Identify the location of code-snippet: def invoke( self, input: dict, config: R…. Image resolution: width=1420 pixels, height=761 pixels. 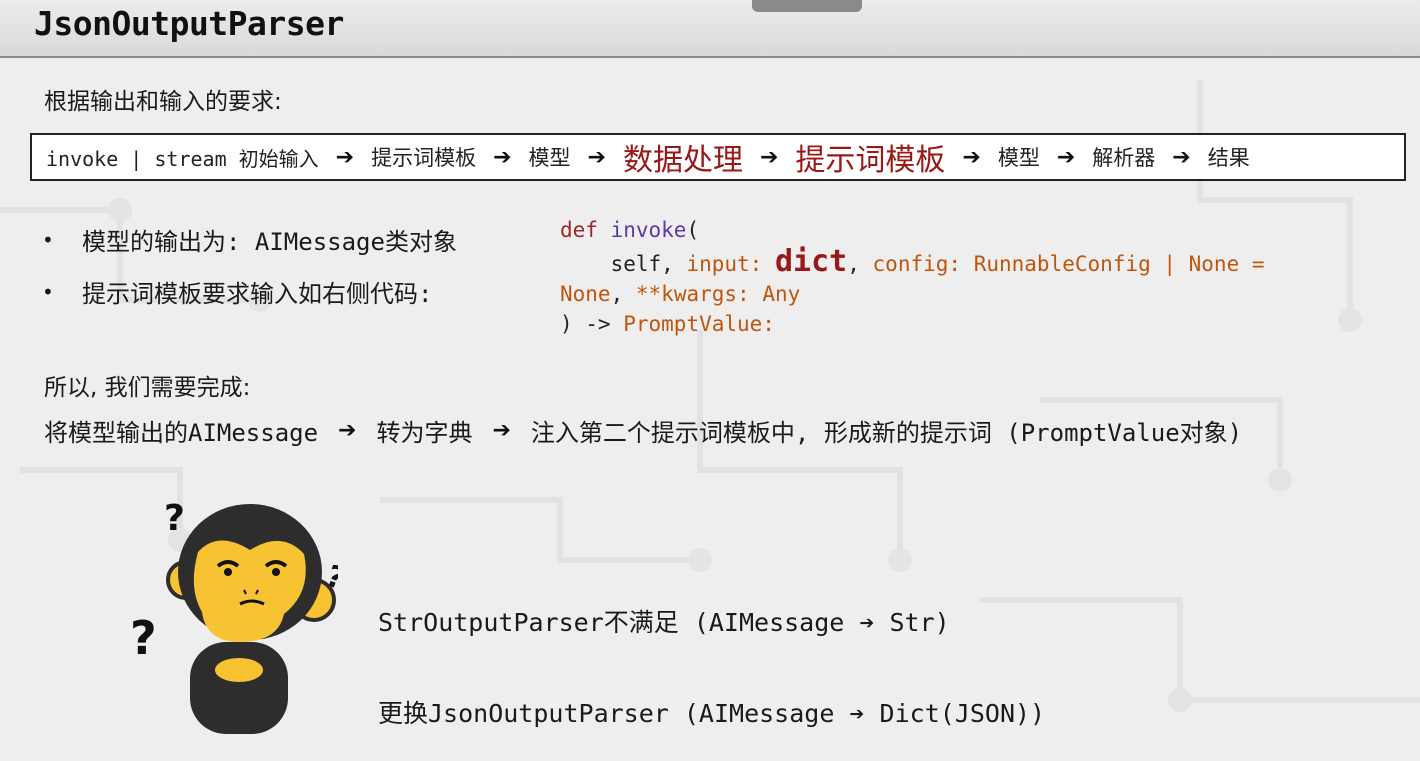
(912, 276).